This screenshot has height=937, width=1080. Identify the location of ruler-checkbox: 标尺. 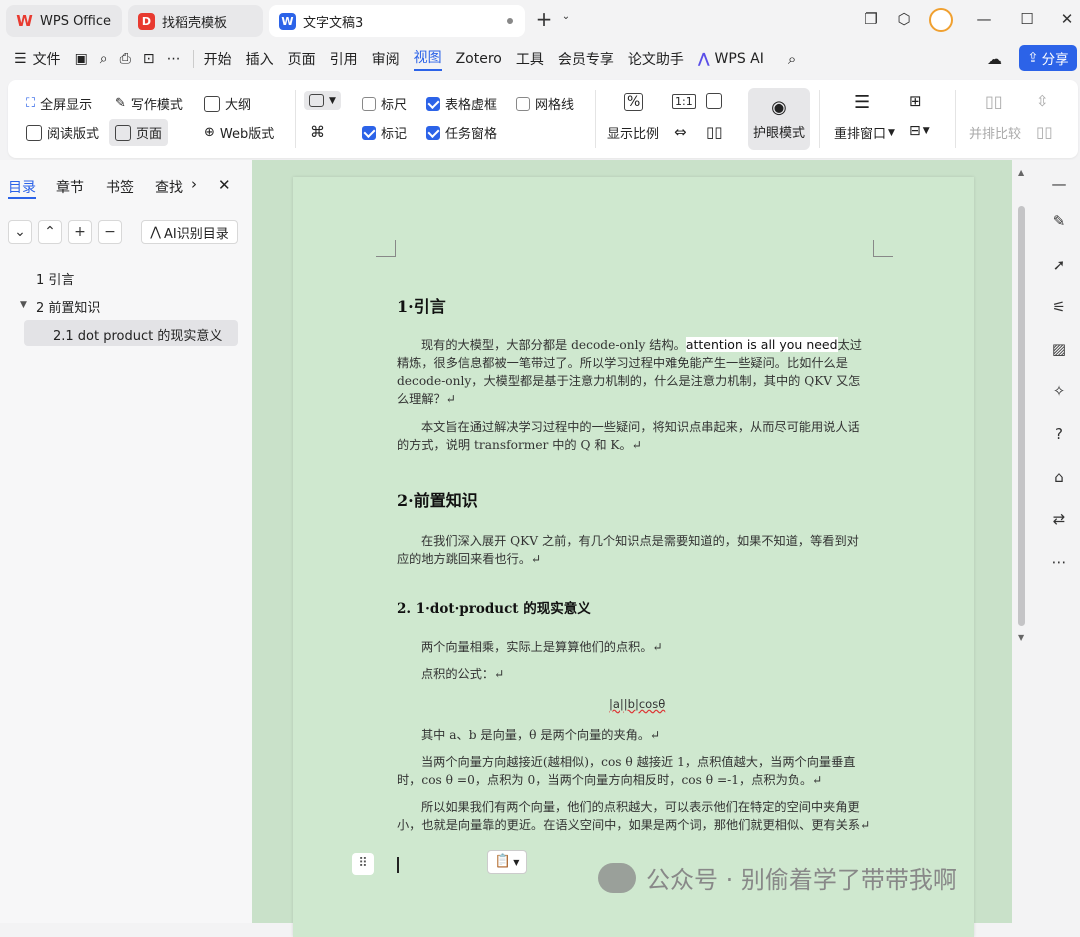
(384, 103).